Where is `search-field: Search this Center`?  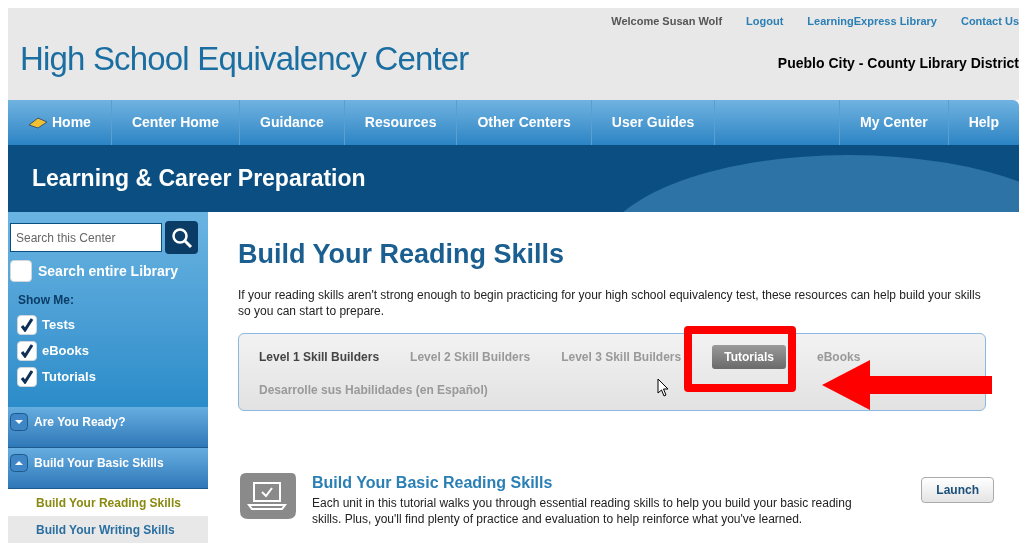 search-field: Search this Center is located at coordinates (86, 237).